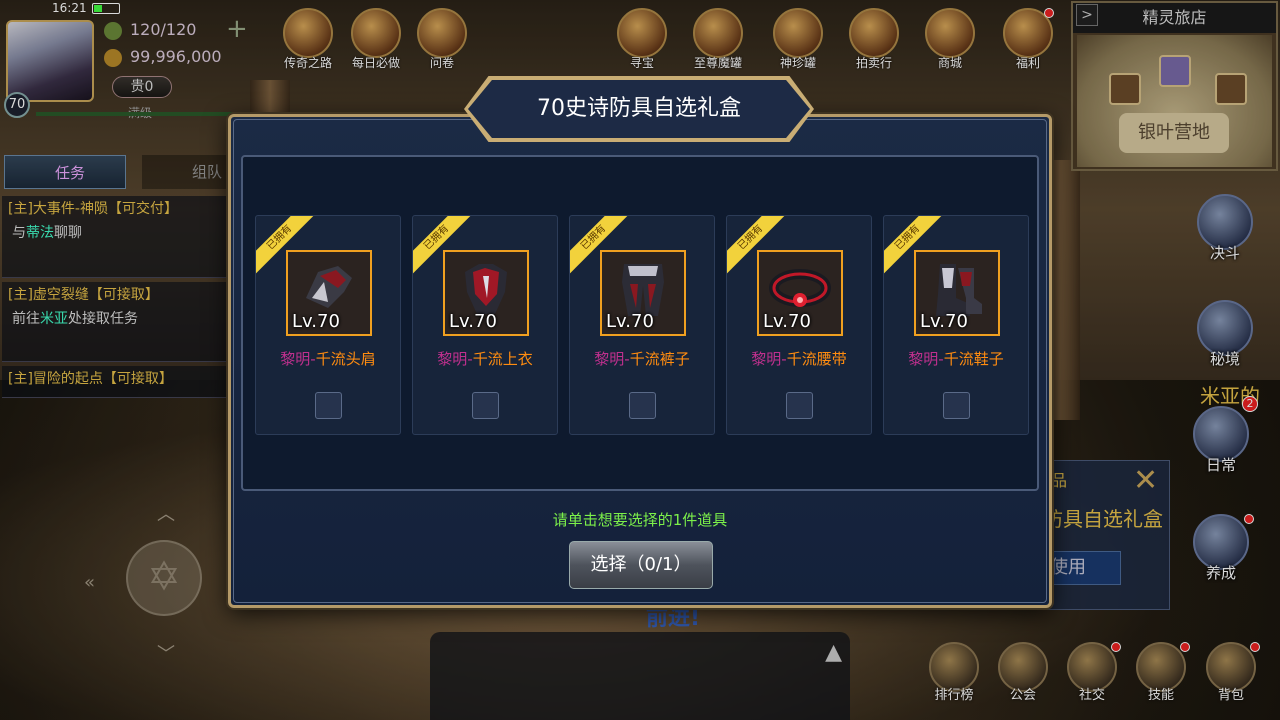  I want to click on select-button: 选择（0/1）, so click(641, 565).